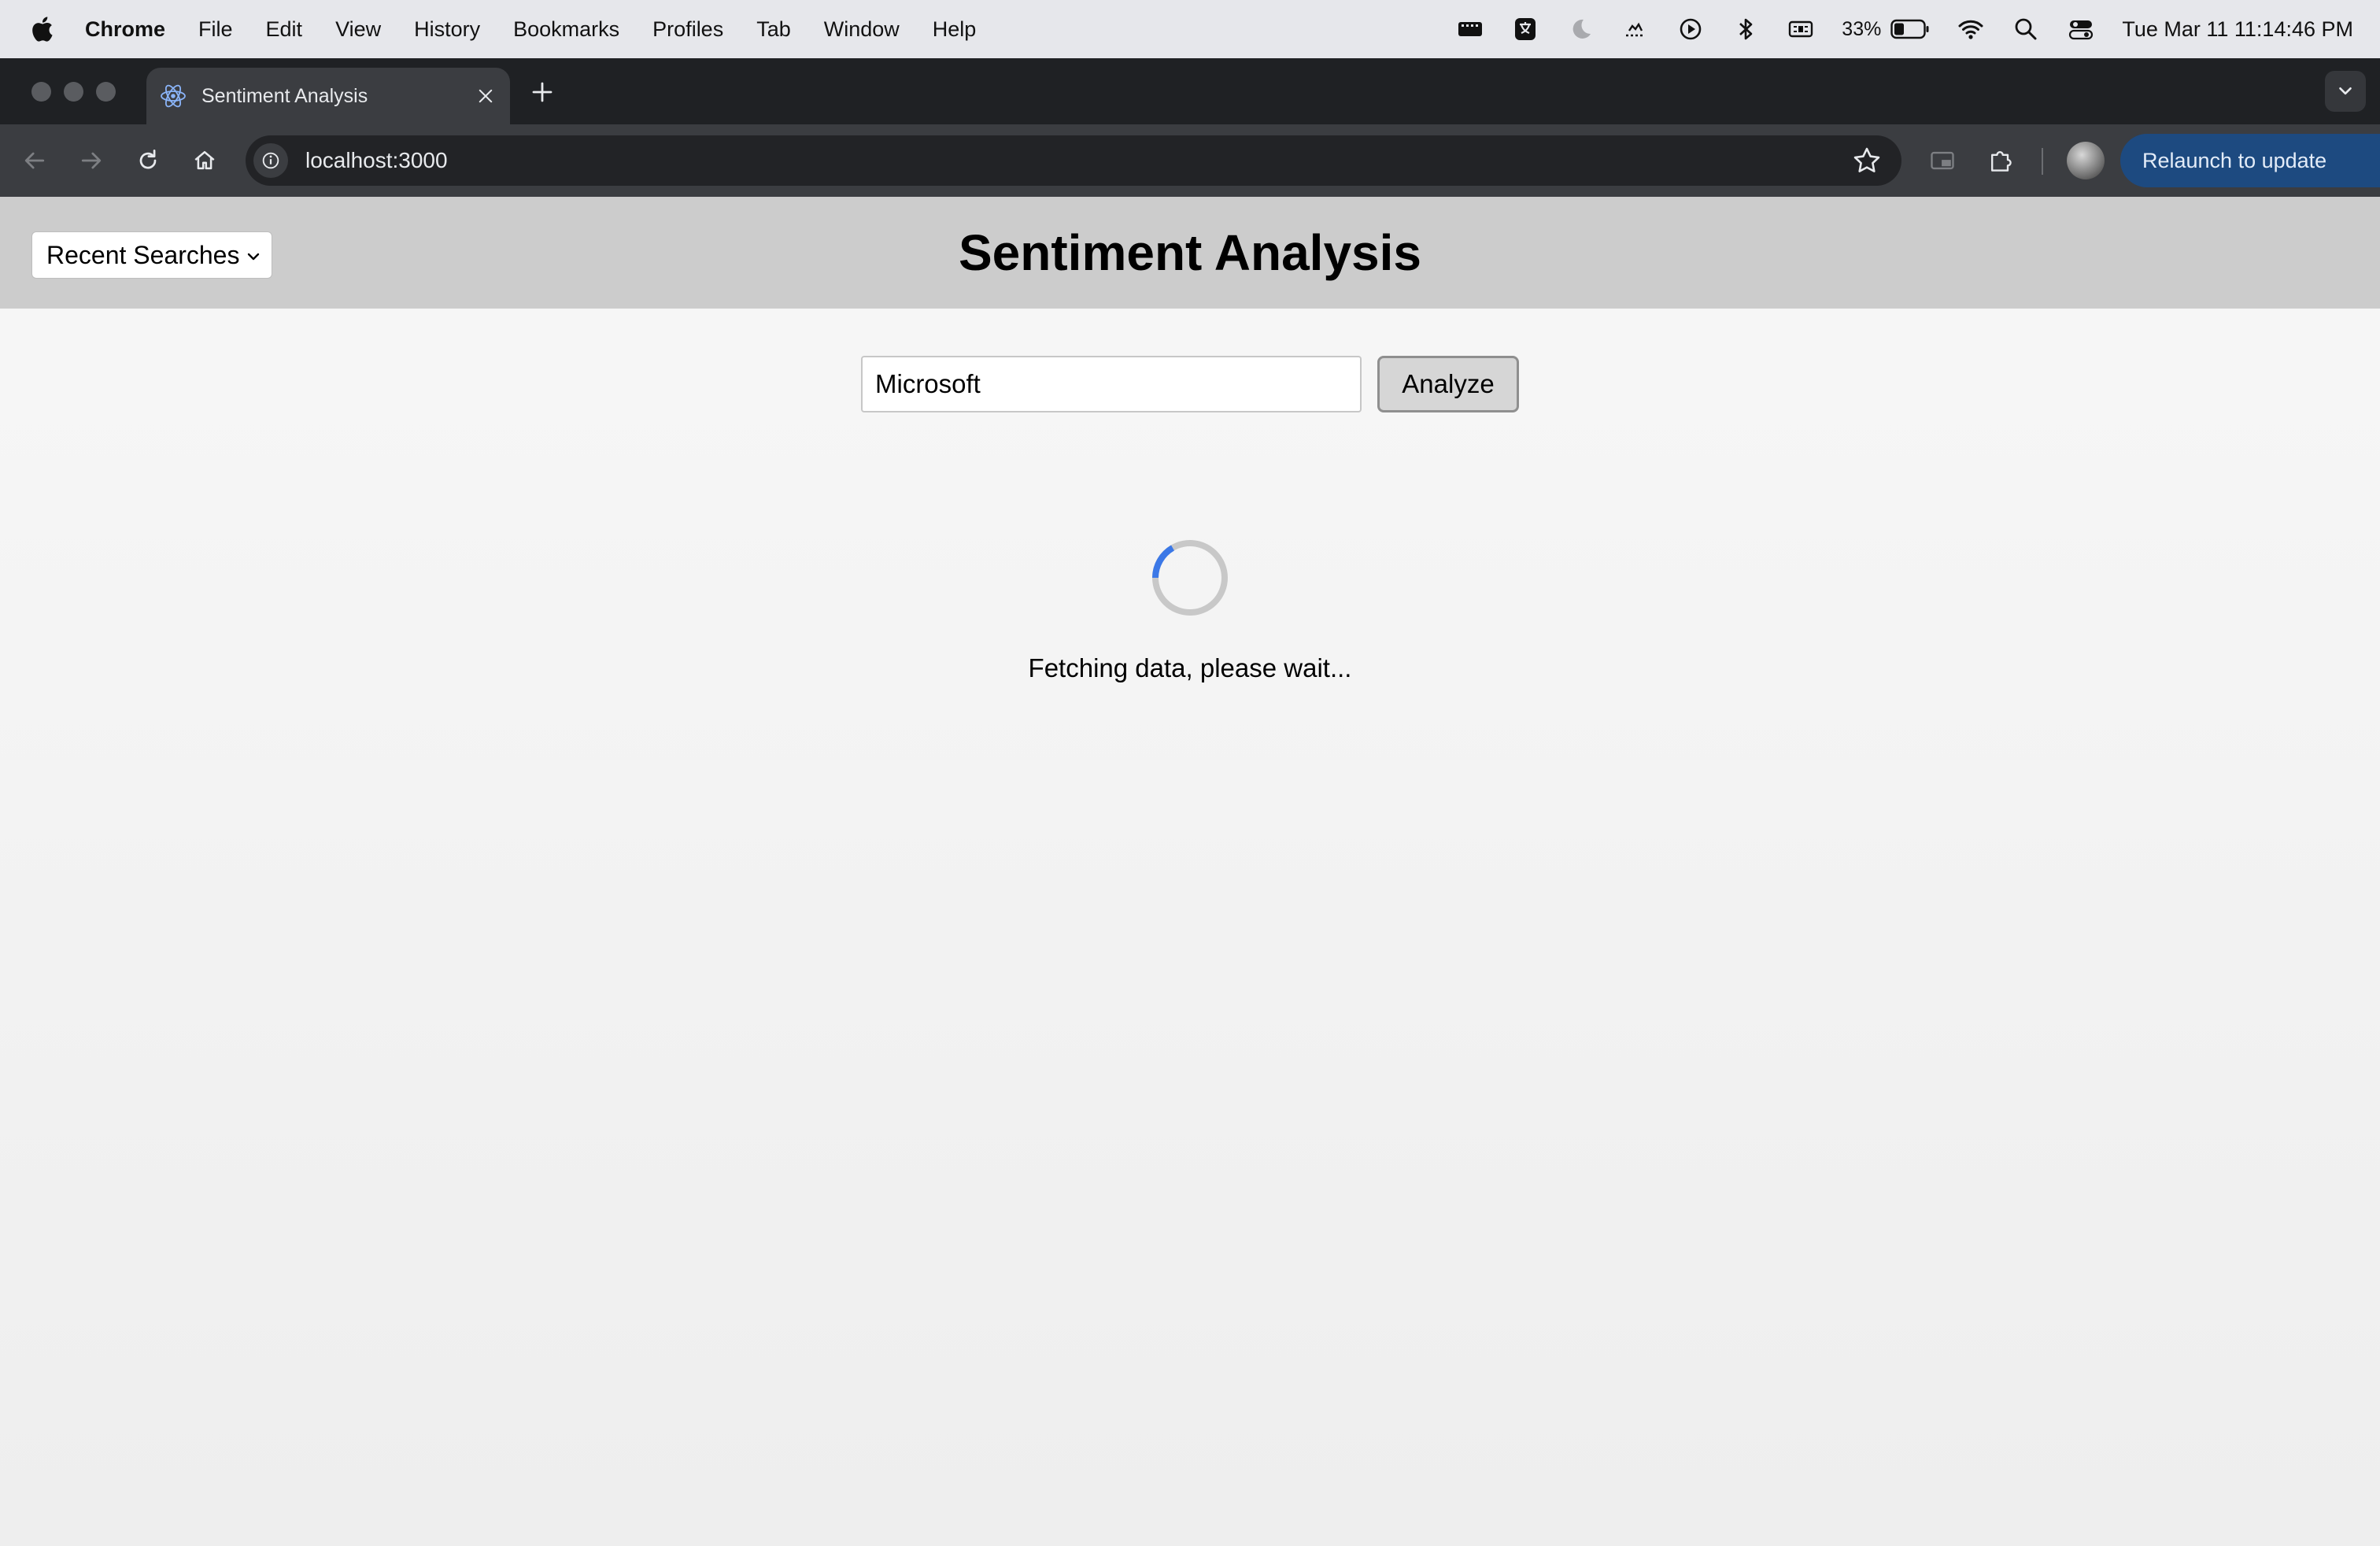  What do you see at coordinates (1745, 29) in the screenshot?
I see `bluetooth-icon` at bounding box center [1745, 29].